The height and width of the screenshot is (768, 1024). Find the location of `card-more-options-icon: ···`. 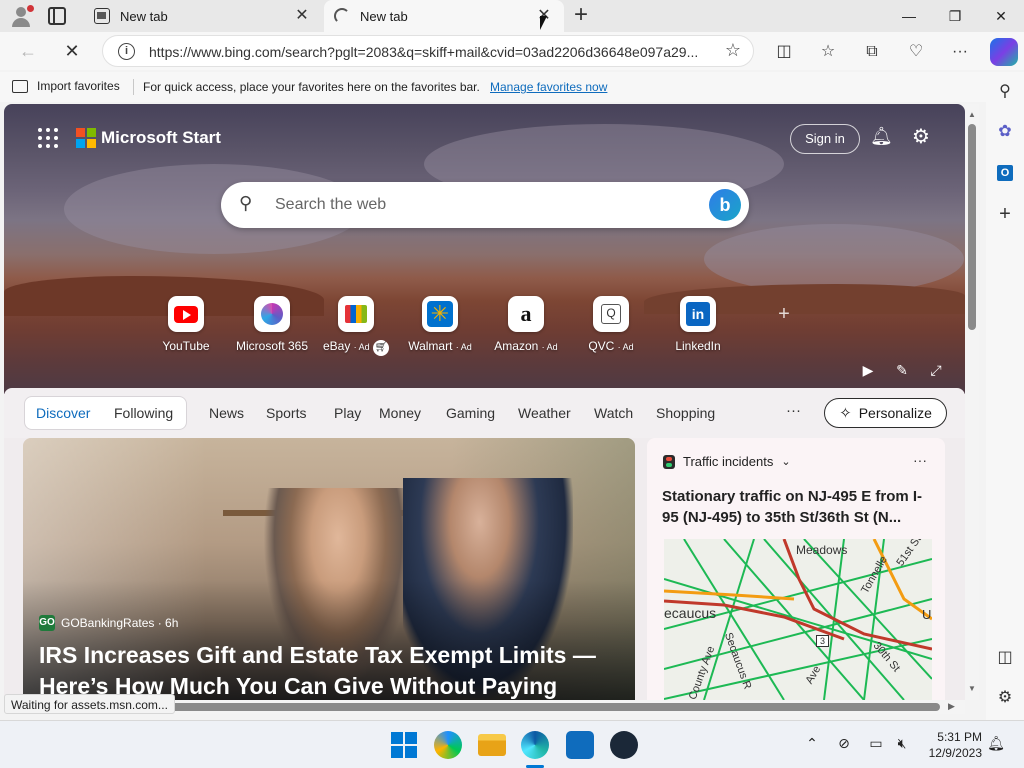

card-more-options-icon: ··· is located at coordinates (920, 460).